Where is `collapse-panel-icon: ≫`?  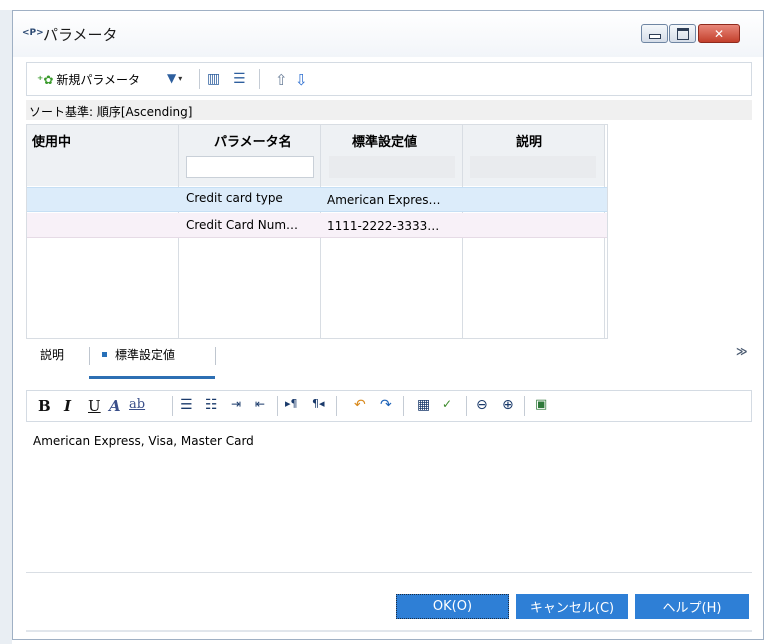 collapse-panel-icon: ≫ is located at coordinates (742, 351).